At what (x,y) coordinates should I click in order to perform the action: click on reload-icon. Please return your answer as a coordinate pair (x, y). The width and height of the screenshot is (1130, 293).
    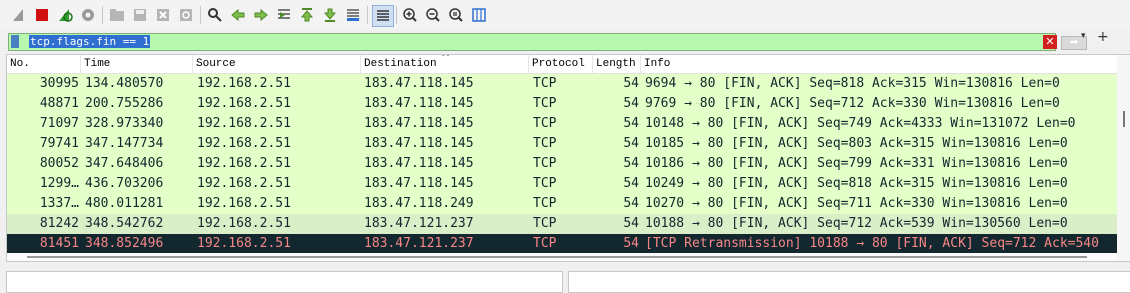
    Looking at the image, I should click on (186, 15).